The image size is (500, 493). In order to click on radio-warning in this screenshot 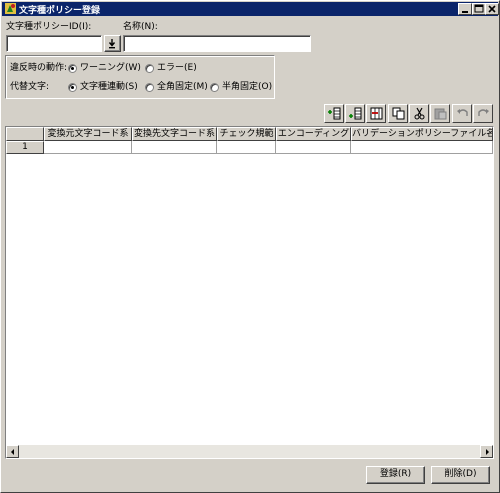, I will do `click(72, 68)`.